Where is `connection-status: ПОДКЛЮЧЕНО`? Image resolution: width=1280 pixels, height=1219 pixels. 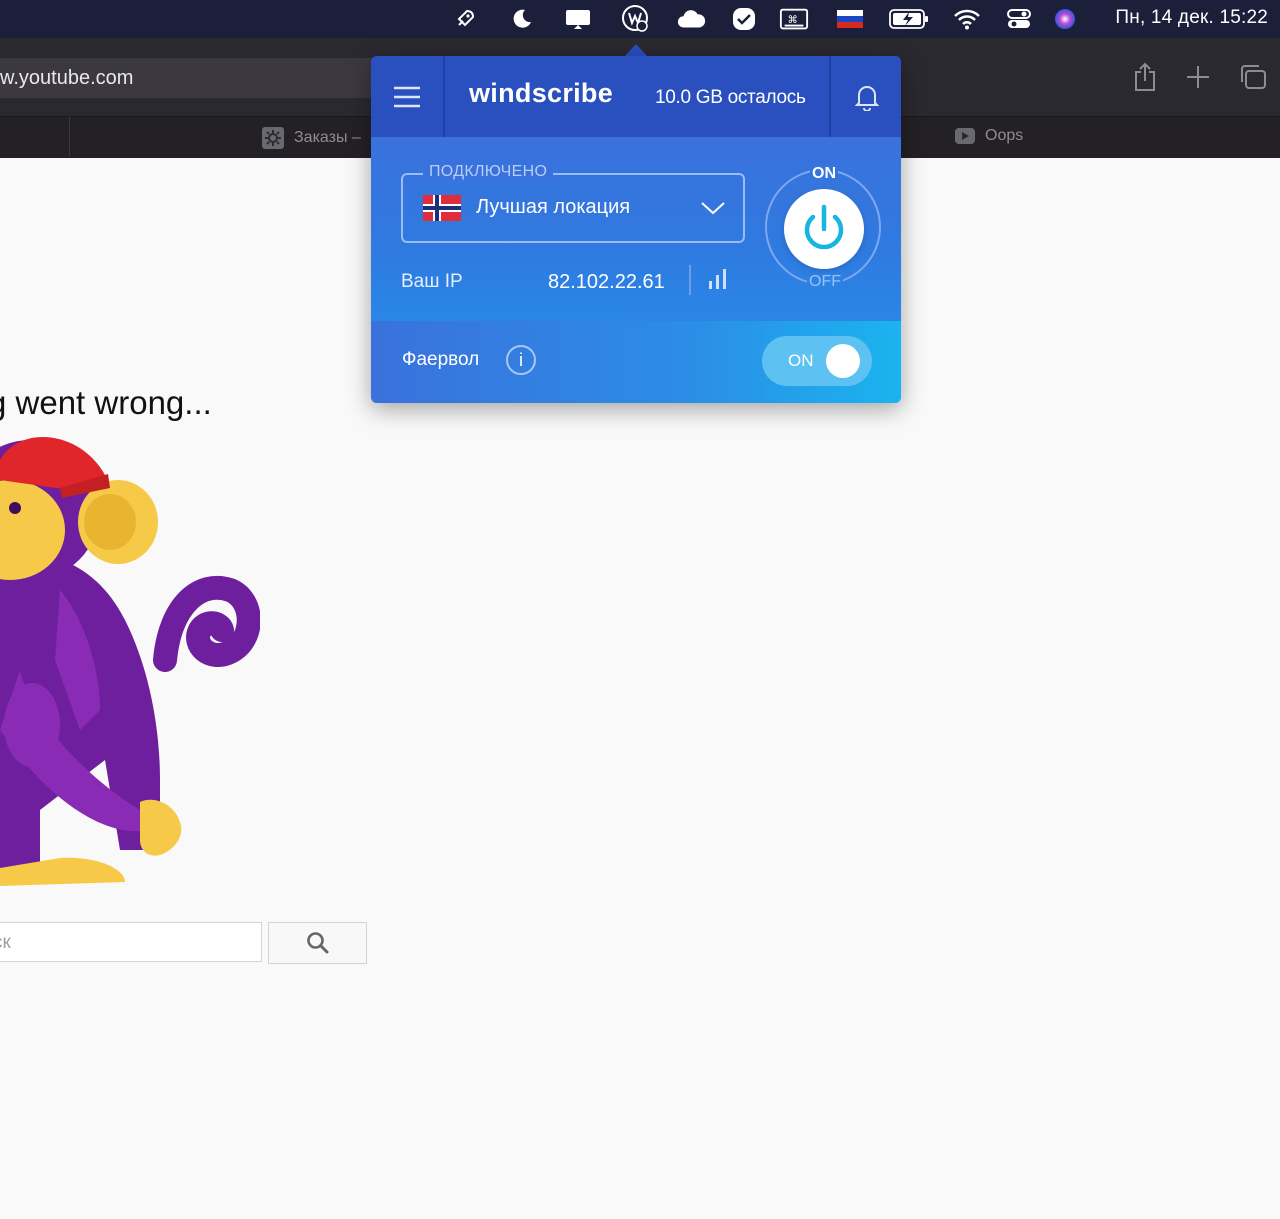 connection-status: ПОДКЛЮЧЕНО is located at coordinates (488, 172).